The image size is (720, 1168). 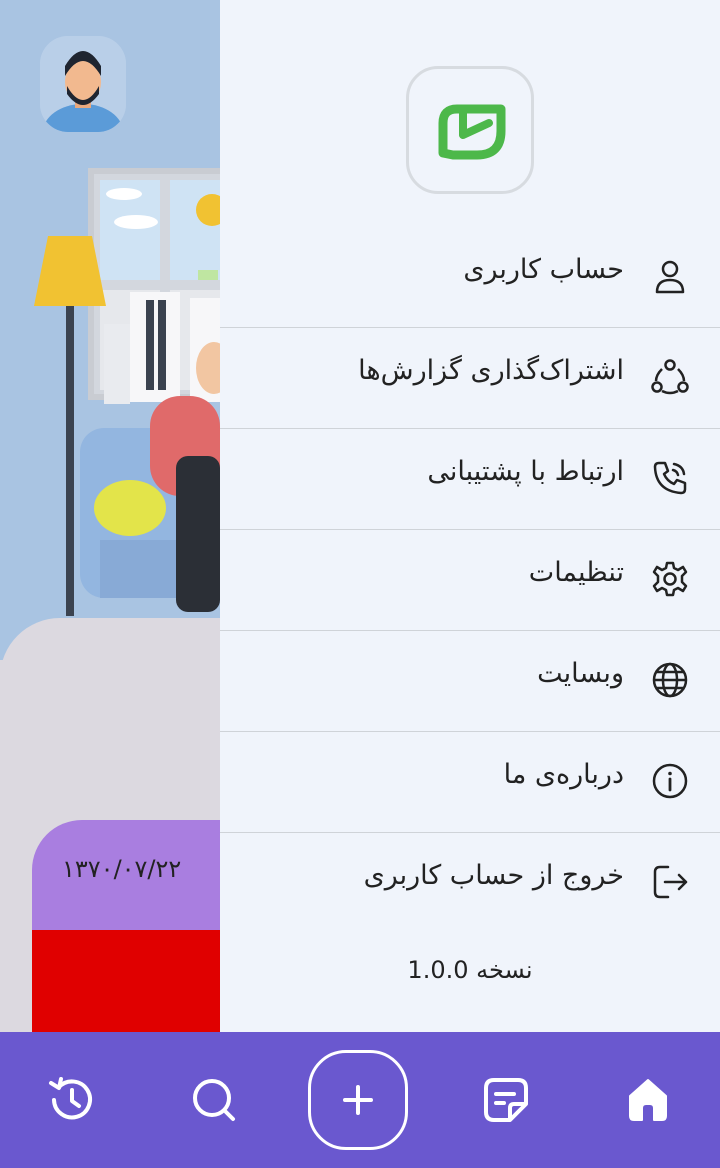 What do you see at coordinates (470, 682) in the screenshot?
I see `menu-item-website: وبسایت` at bounding box center [470, 682].